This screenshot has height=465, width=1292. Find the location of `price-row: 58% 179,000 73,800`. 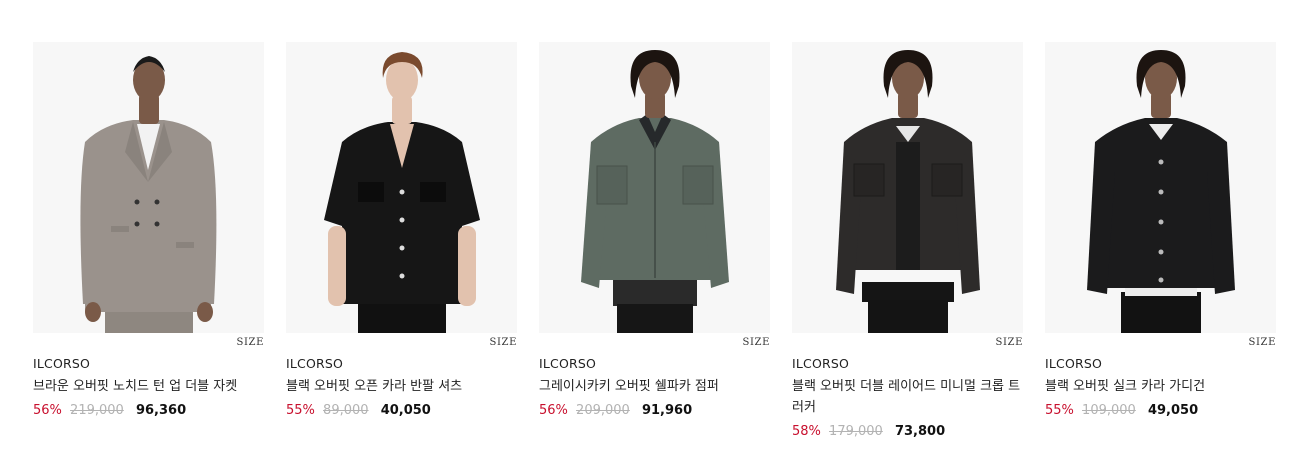

price-row: 58% 179,000 73,800 is located at coordinates (907, 432).